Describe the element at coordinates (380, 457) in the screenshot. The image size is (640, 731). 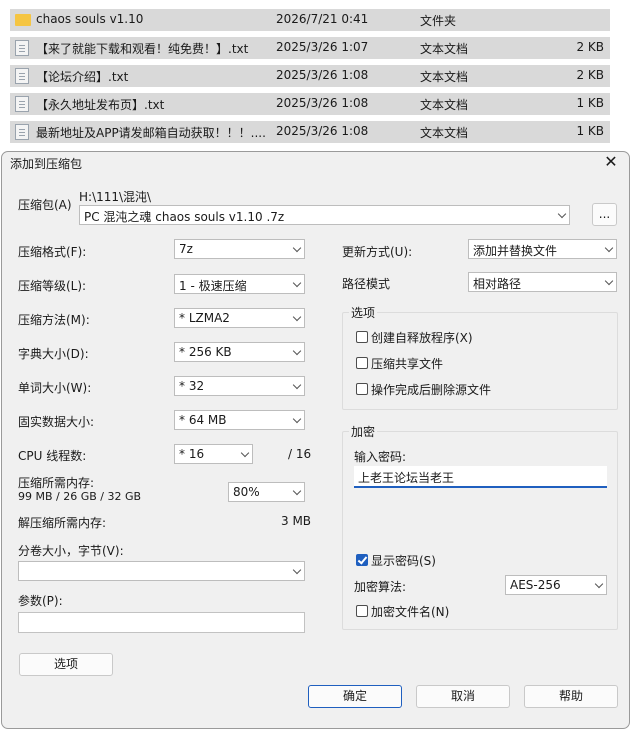
I see `password-label: 输入密码:` at that location.